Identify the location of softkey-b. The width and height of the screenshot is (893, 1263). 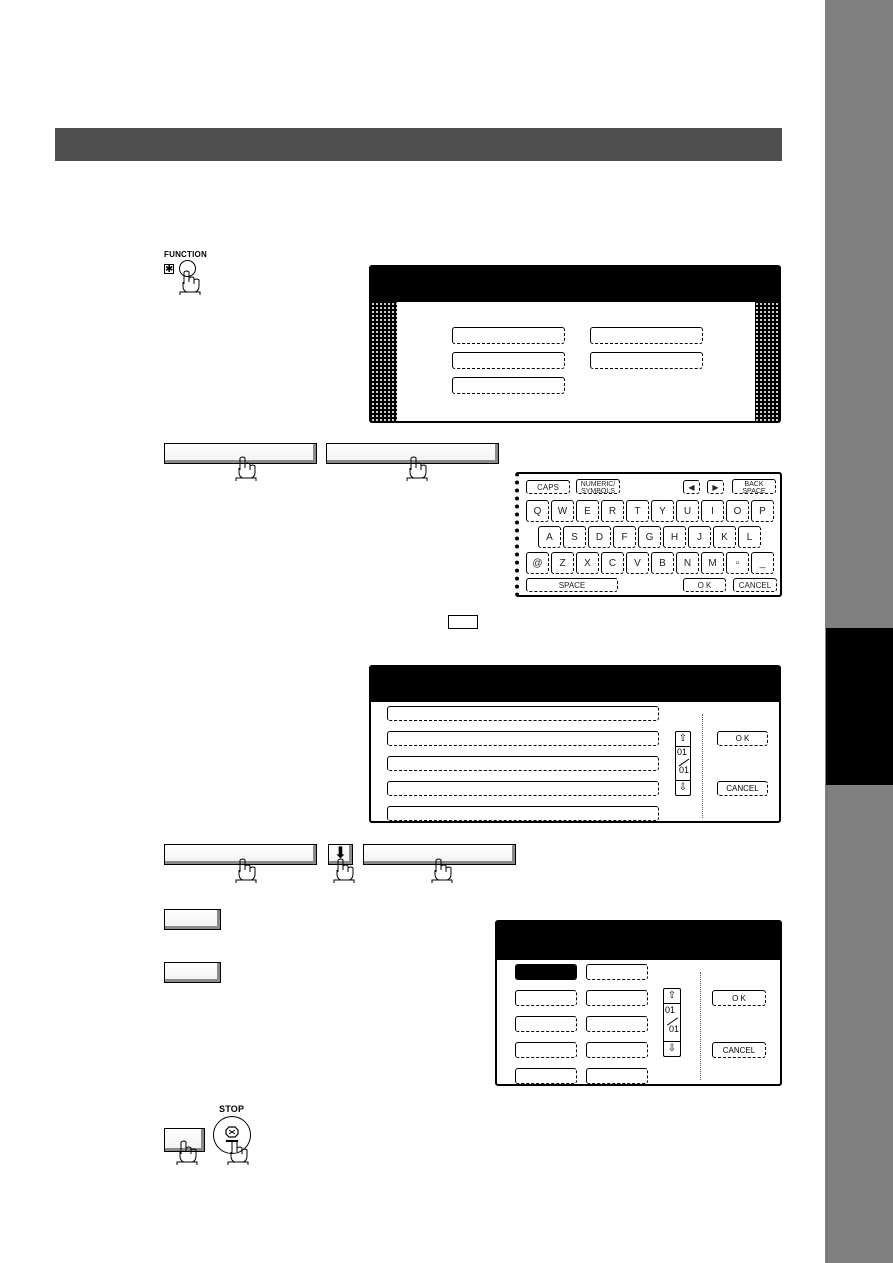
(192, 972).